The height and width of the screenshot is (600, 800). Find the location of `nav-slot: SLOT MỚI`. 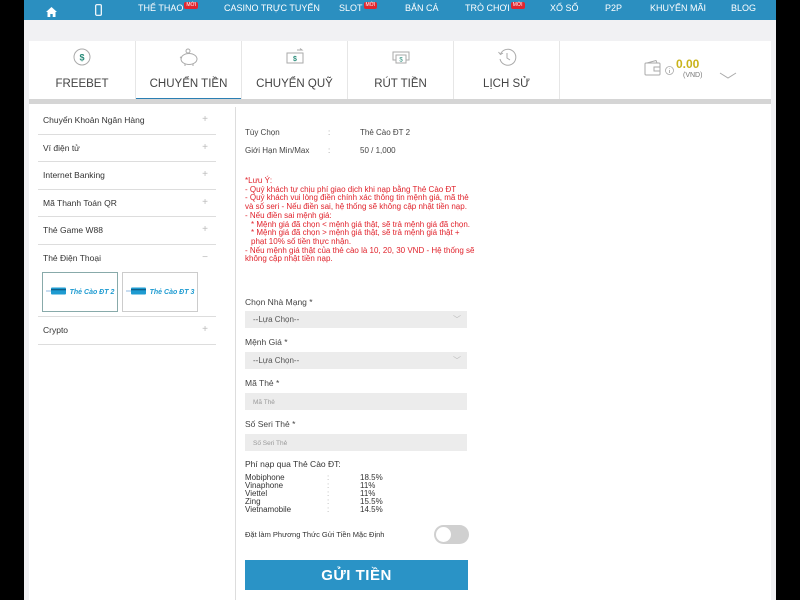

nav-slot: SLOT MỚI is located at coordinates (358, 7).